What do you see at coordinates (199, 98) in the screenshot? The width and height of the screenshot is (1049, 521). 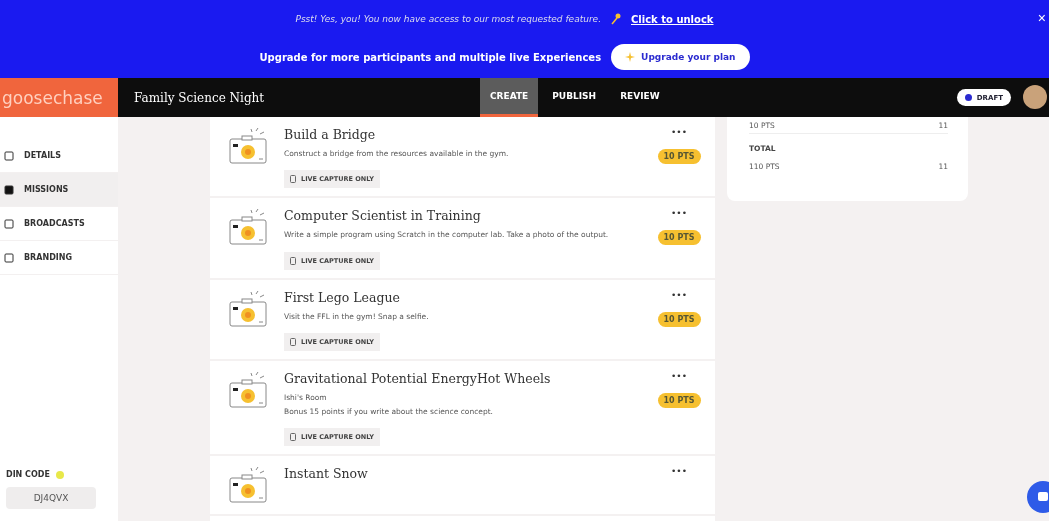 I see `event-title: Family Science Night` at bounding box center [199, 98].